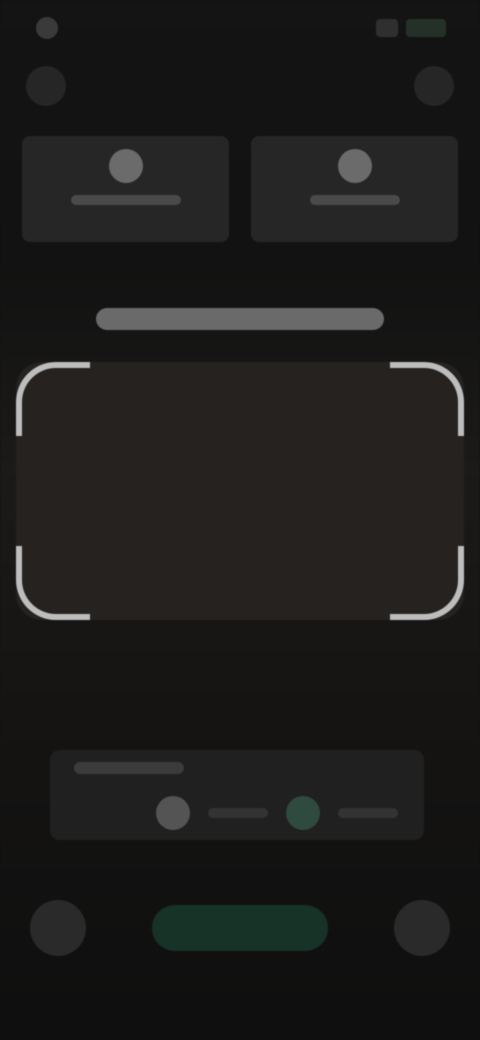 The image size is (480, 1040). I want to click on option-icon, so click(173, 813).